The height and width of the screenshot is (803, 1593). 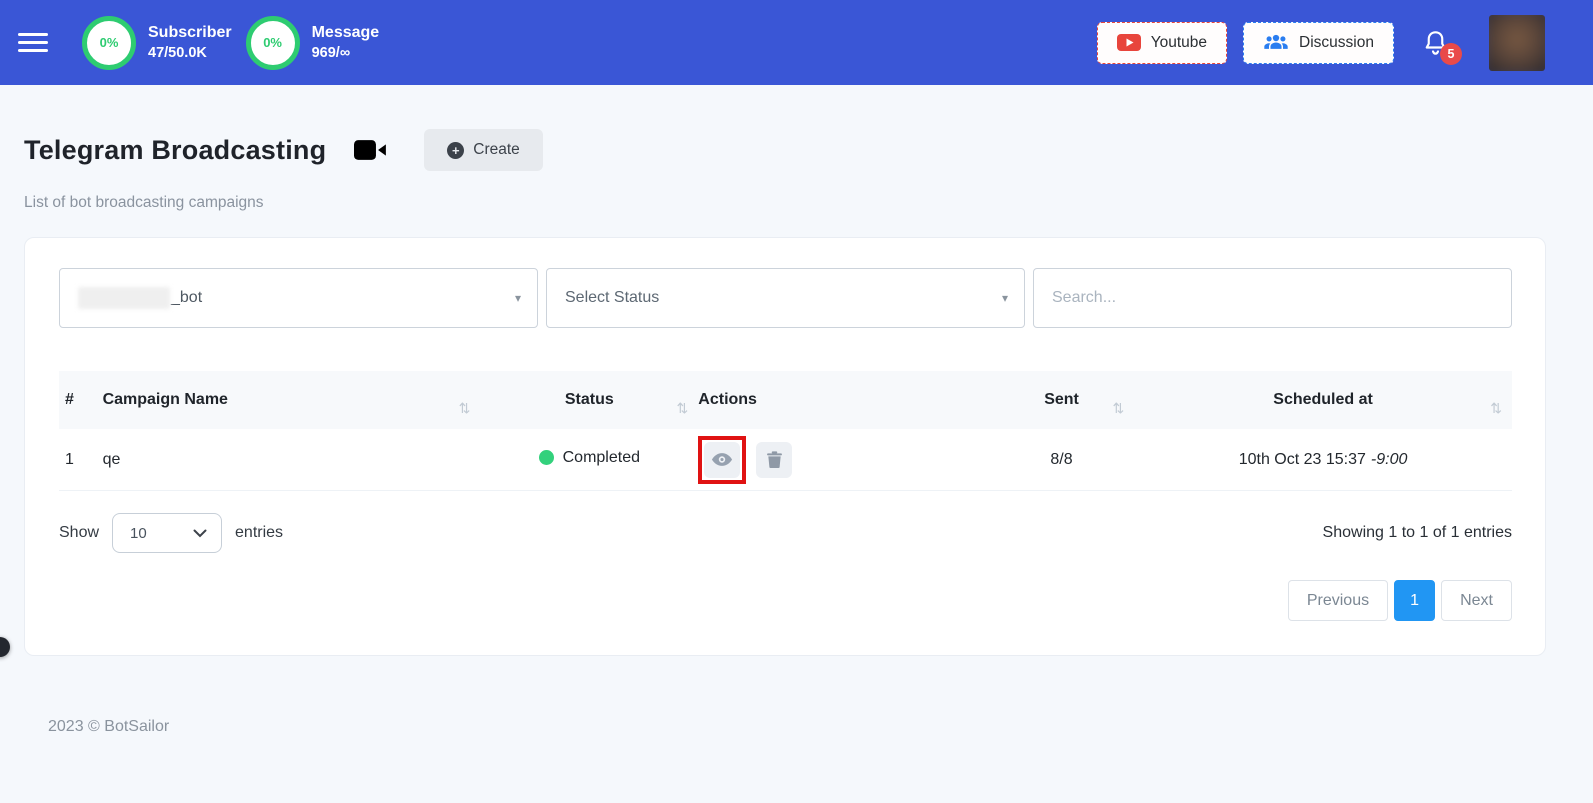 I want to click on previous-page-button: Previous, so click(x=1338, y=600).